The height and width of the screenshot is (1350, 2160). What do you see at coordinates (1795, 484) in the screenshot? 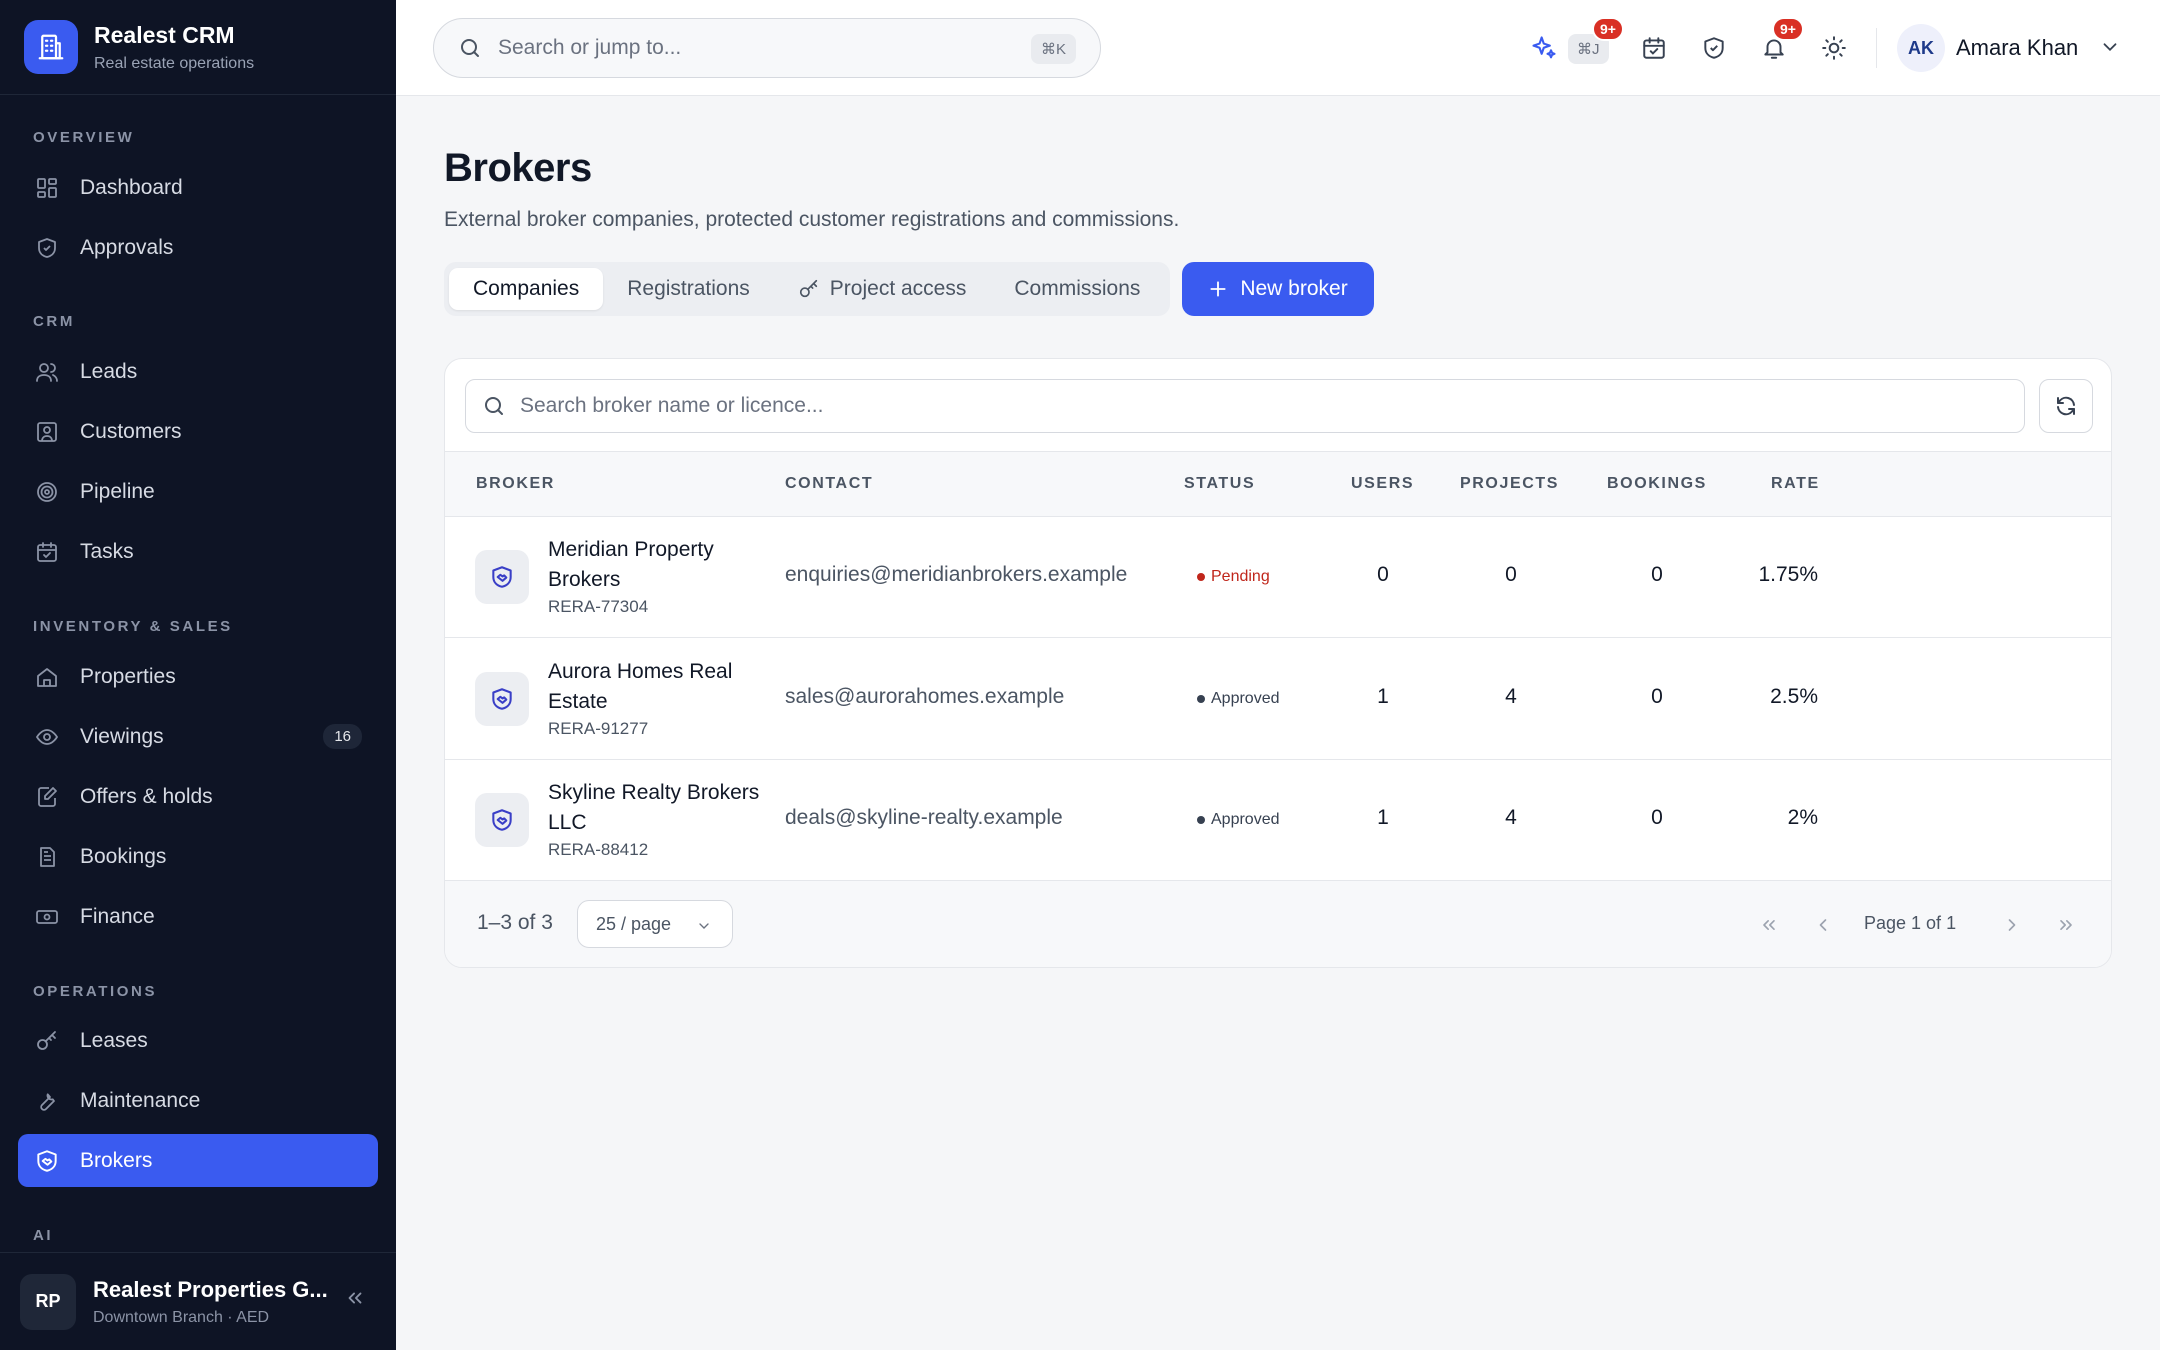
I see `col-rate: RATE` at bounding box center [1795, 484].